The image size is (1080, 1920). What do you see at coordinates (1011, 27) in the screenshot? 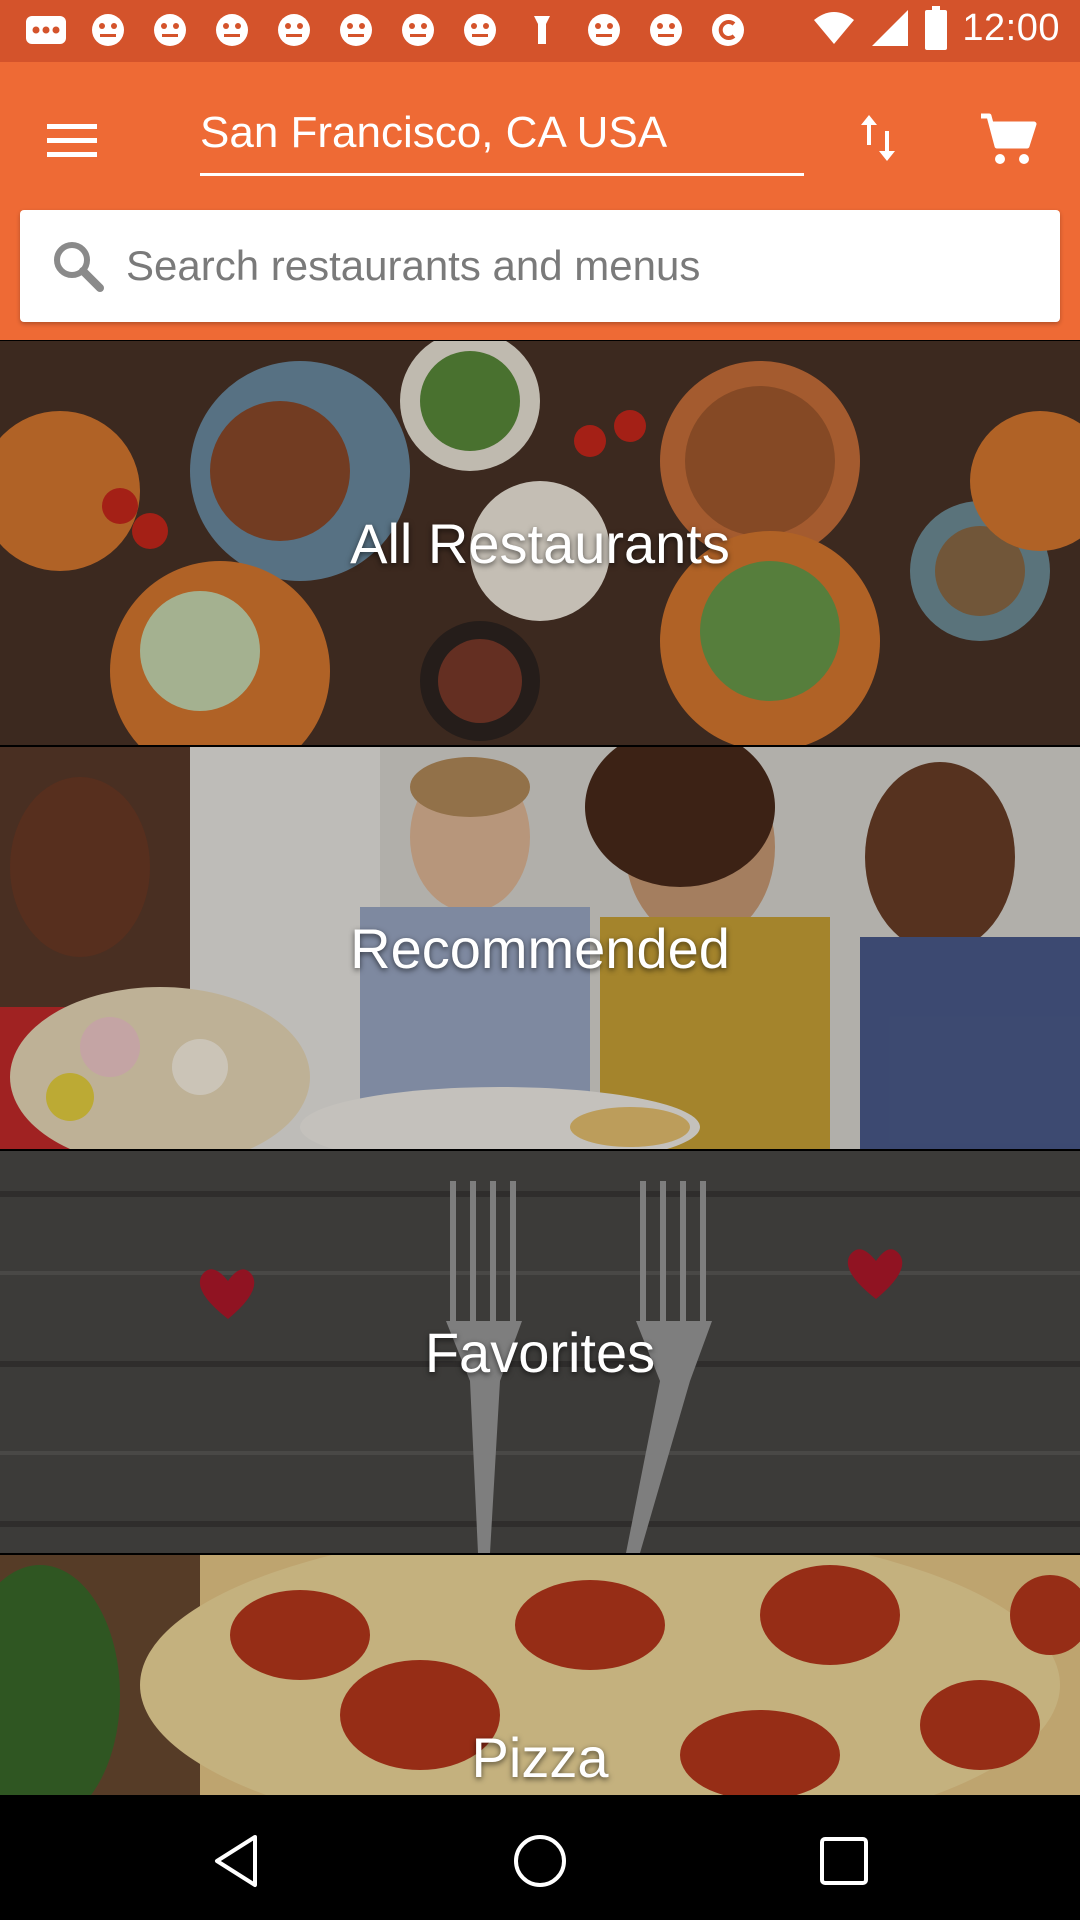
I see `status-clock: 12:00` at bounding box center [1011, 27].